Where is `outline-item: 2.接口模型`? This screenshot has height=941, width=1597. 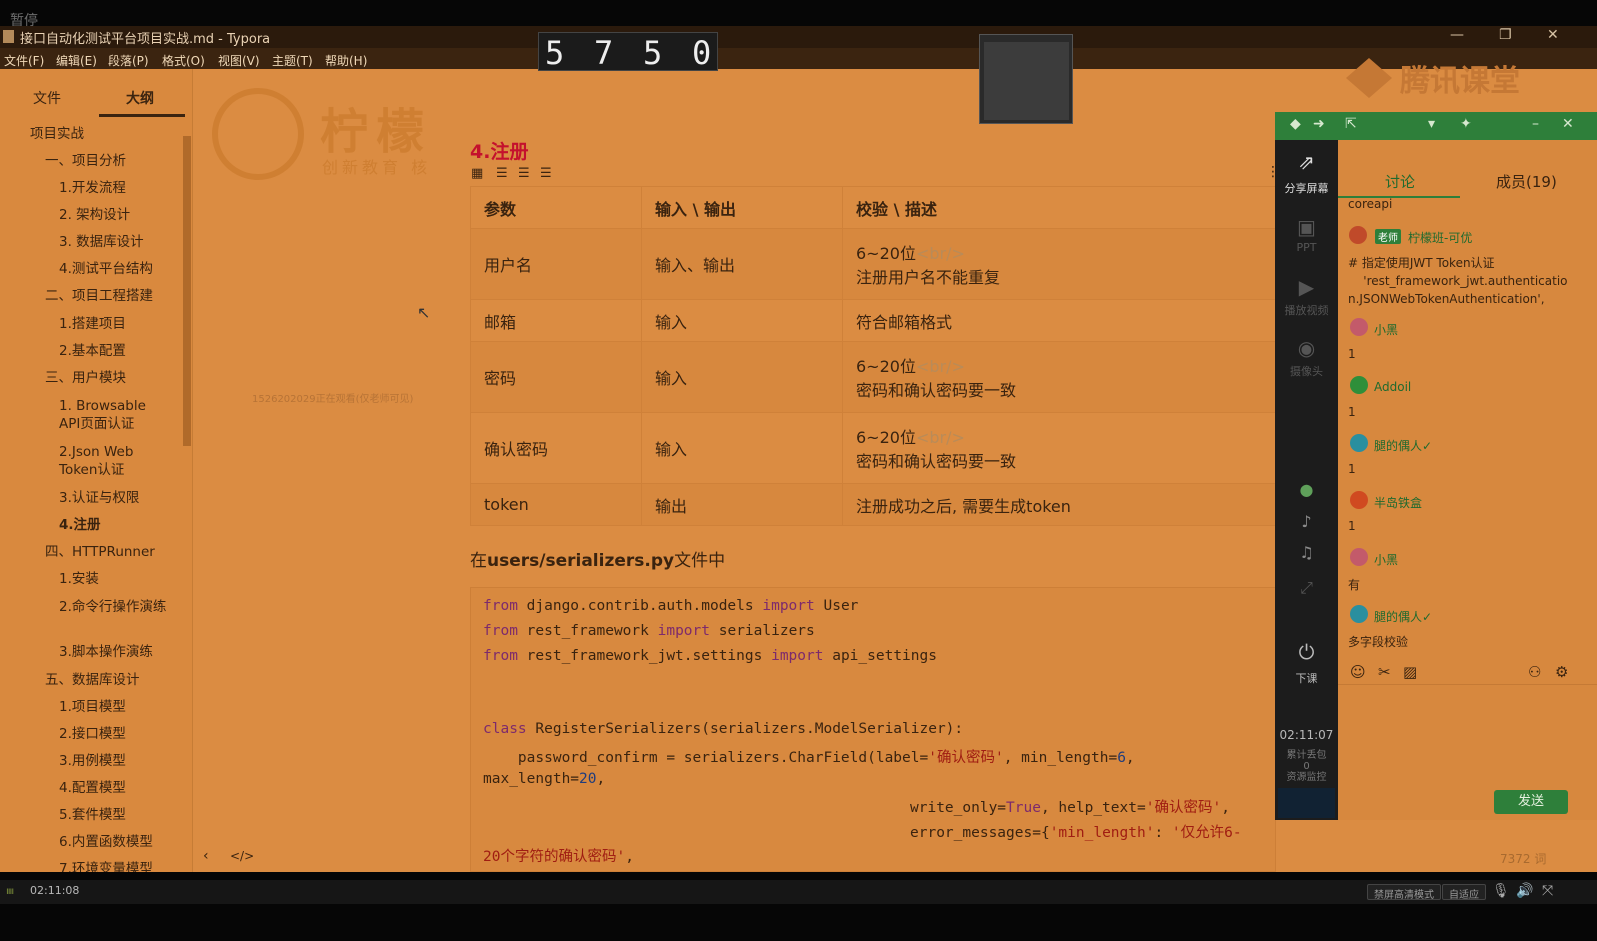
outline-item: 2.接口模型 is located at coordinates (92, 734).